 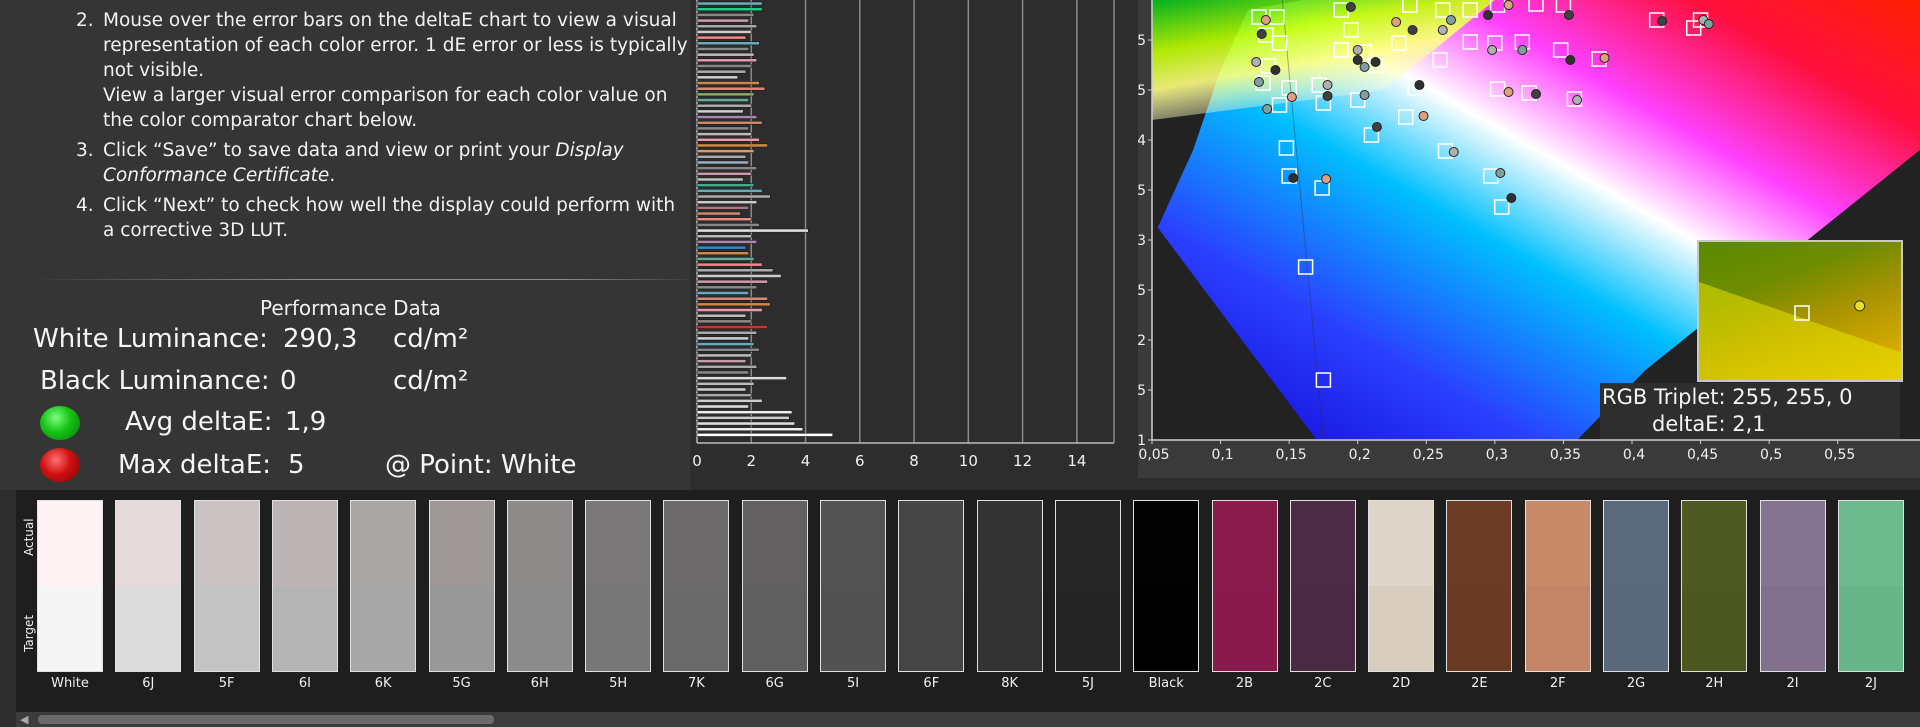 What do you see at coordinates (266, 719) in the screenshot?
I see `scroll-thumb` at bounding box center [266, 719].